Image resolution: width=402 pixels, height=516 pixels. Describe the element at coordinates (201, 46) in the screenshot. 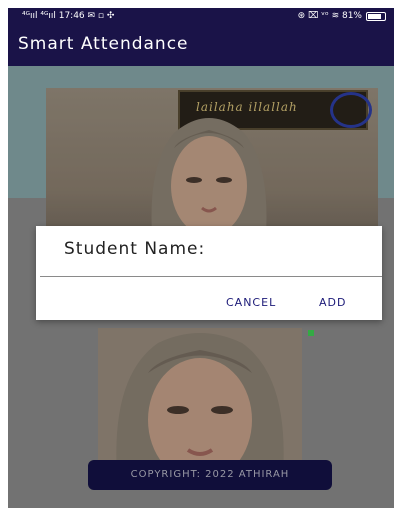

I see `app-bar: Smart Attendance` at that location.